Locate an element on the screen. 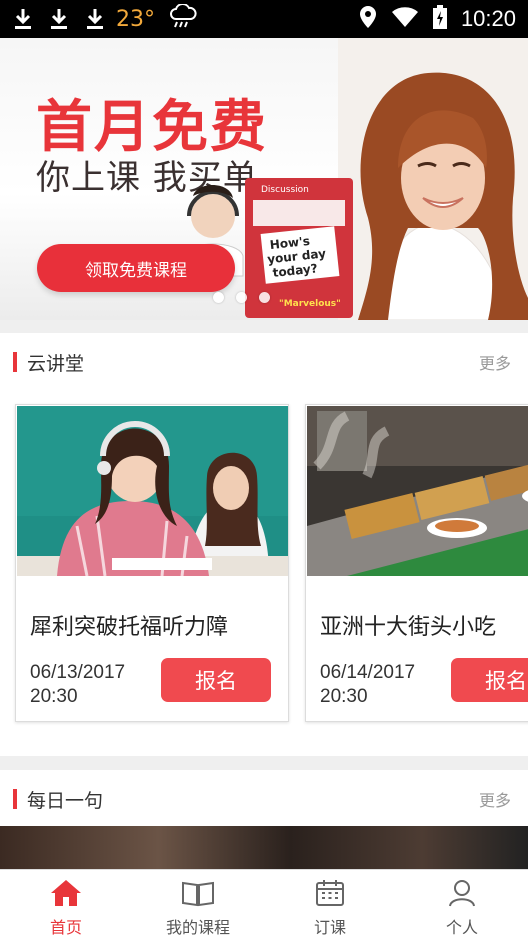 The height and width of the screenshot is (940, 528). tab-book-class: 订课 is located at coordinates (330, 905).